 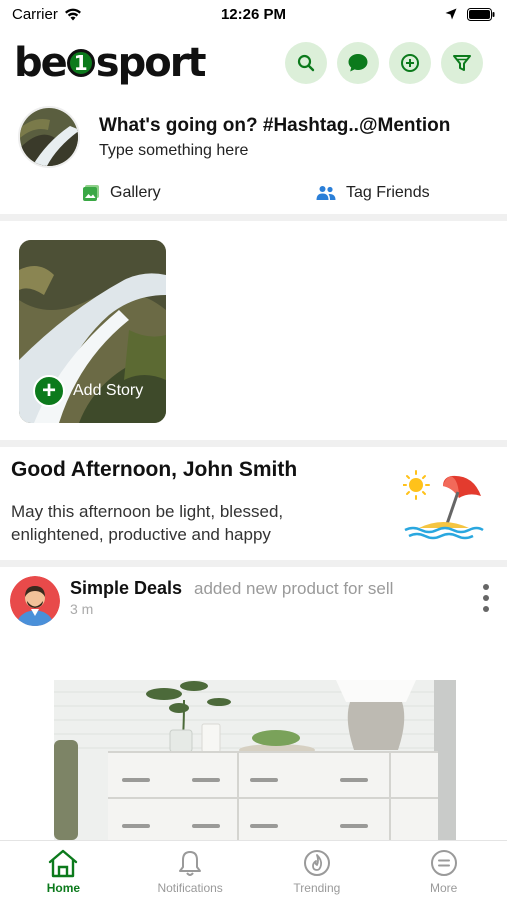 I want to click on battery-icon, so click(x=481, y=14).